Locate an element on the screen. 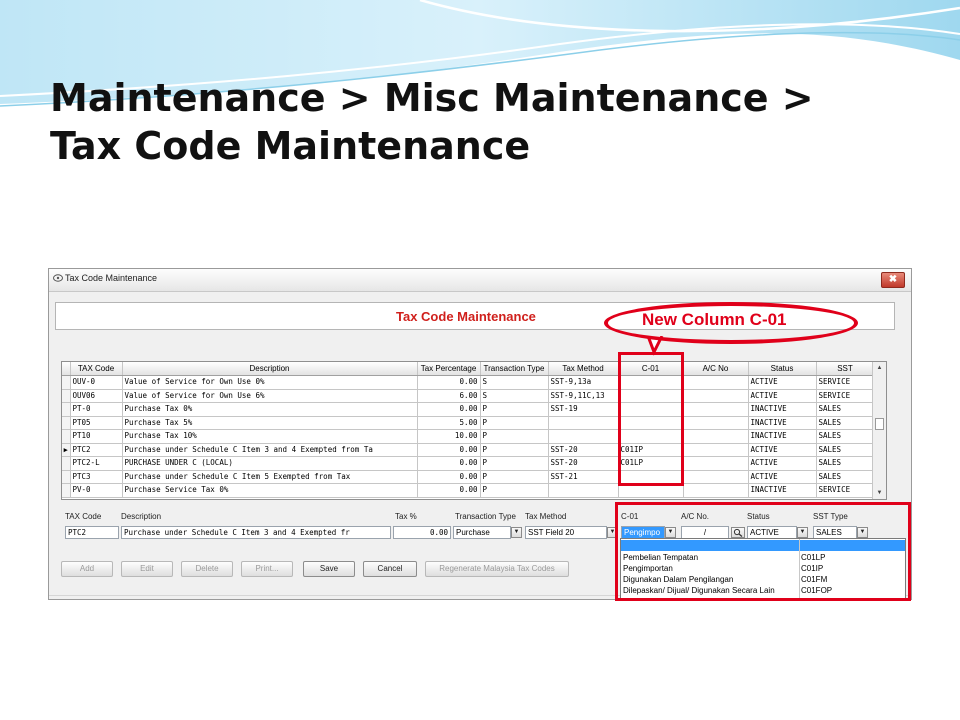 This screenshot has width=960, height=720. cell-description: PURCHASE UNDER C (LOCAL) is located at coordinates (270, 463).